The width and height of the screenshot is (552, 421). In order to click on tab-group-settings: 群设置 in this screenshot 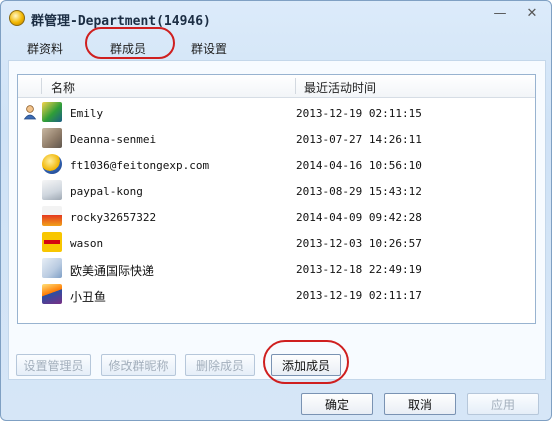, I will do `click(209, 48)`.